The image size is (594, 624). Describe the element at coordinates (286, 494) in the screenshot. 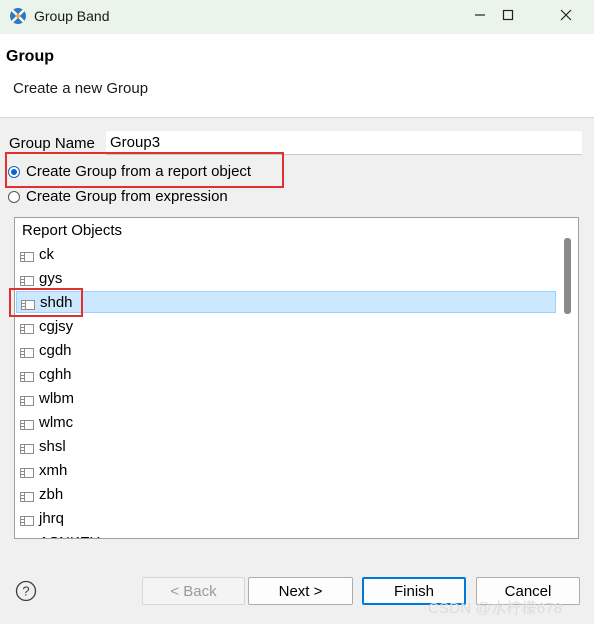

I see `list-item: zbh` at that location.